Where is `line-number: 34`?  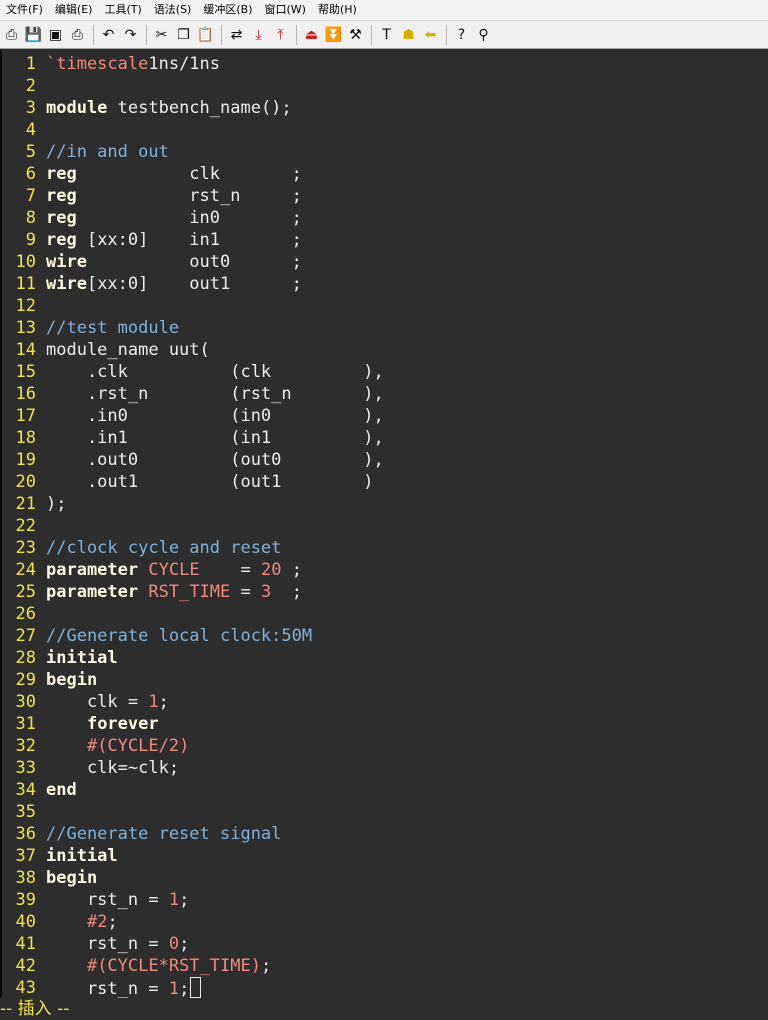 line-number: 34 is located at coordinates (25, 790).